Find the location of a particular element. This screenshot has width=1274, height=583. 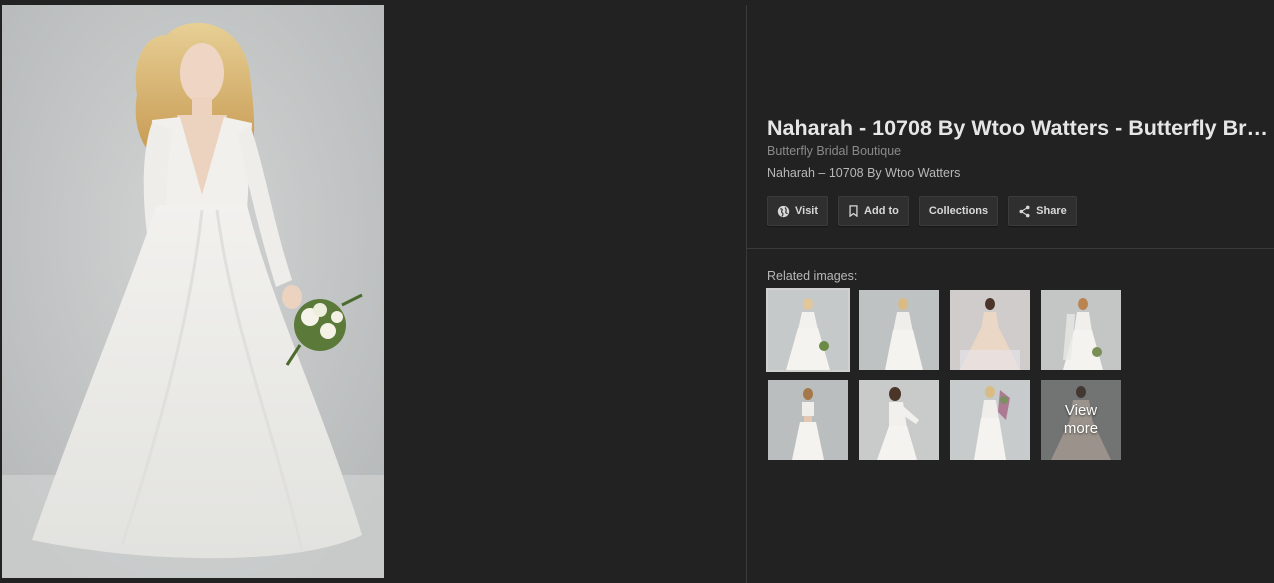

collections-label: Collections is located at coordinates (958, 211).